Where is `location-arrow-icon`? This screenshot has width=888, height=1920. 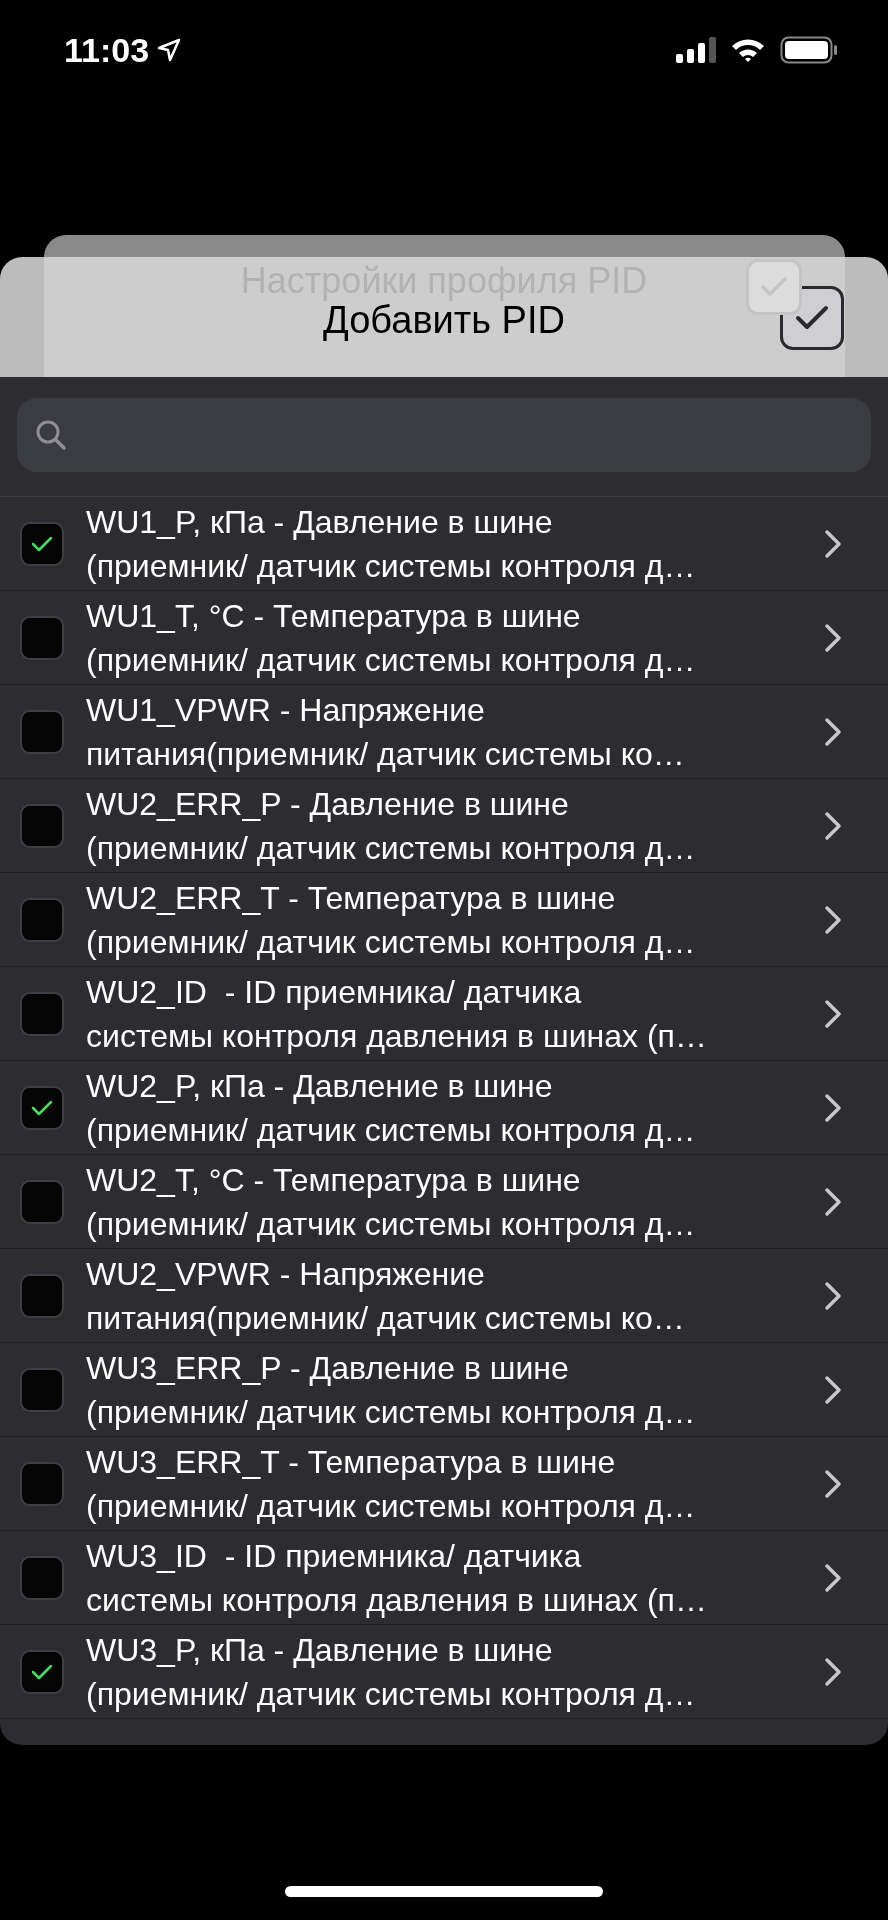
location-arrow-icon is located at coordinates (169, 50).